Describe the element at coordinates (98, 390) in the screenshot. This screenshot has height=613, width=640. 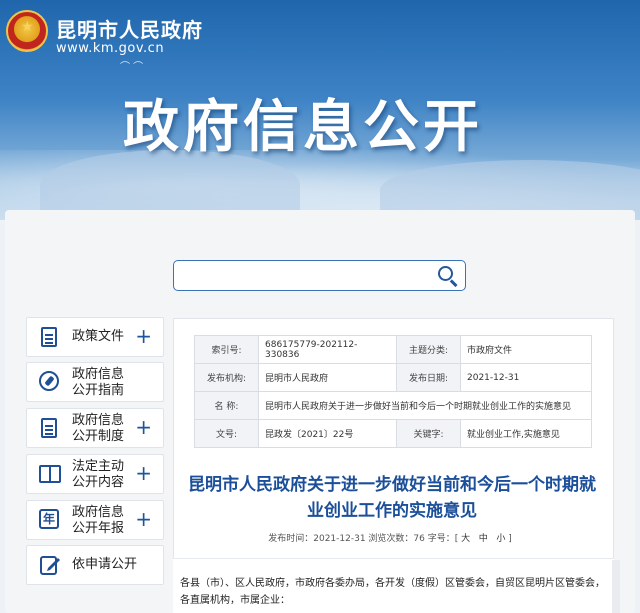
I see `sidebar-item-label: 公开指南` at that location.